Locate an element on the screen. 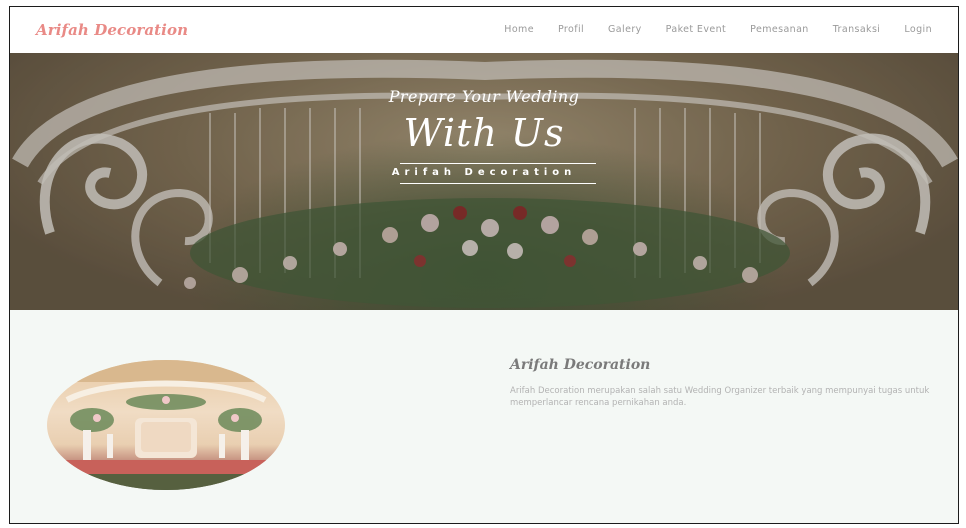 The height and width of the screenshot is (528, 966). about-photo is located at coordinates (166, 425).